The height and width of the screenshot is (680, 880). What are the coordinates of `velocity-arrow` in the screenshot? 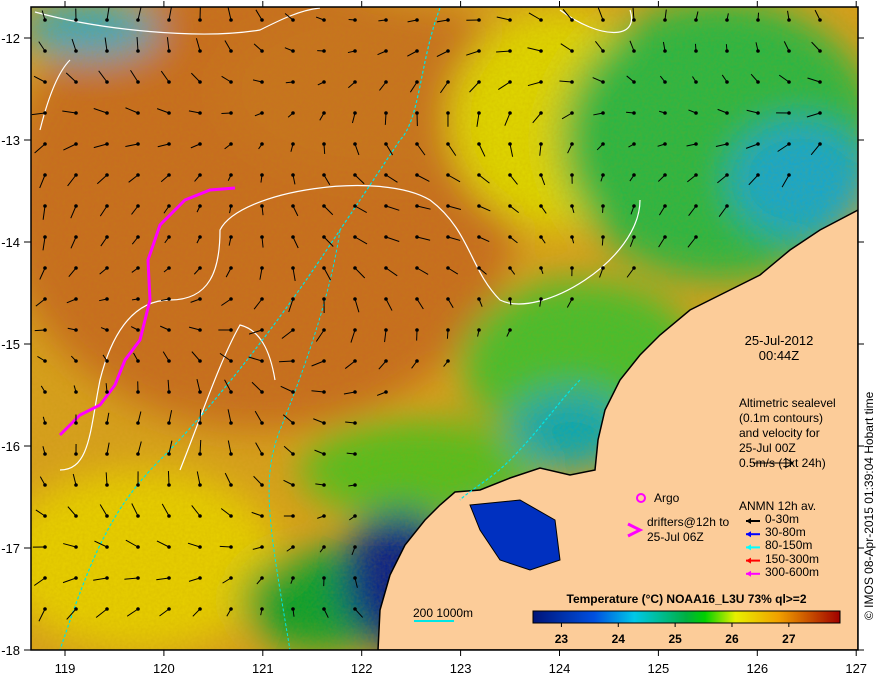 It's located at (200, 416).